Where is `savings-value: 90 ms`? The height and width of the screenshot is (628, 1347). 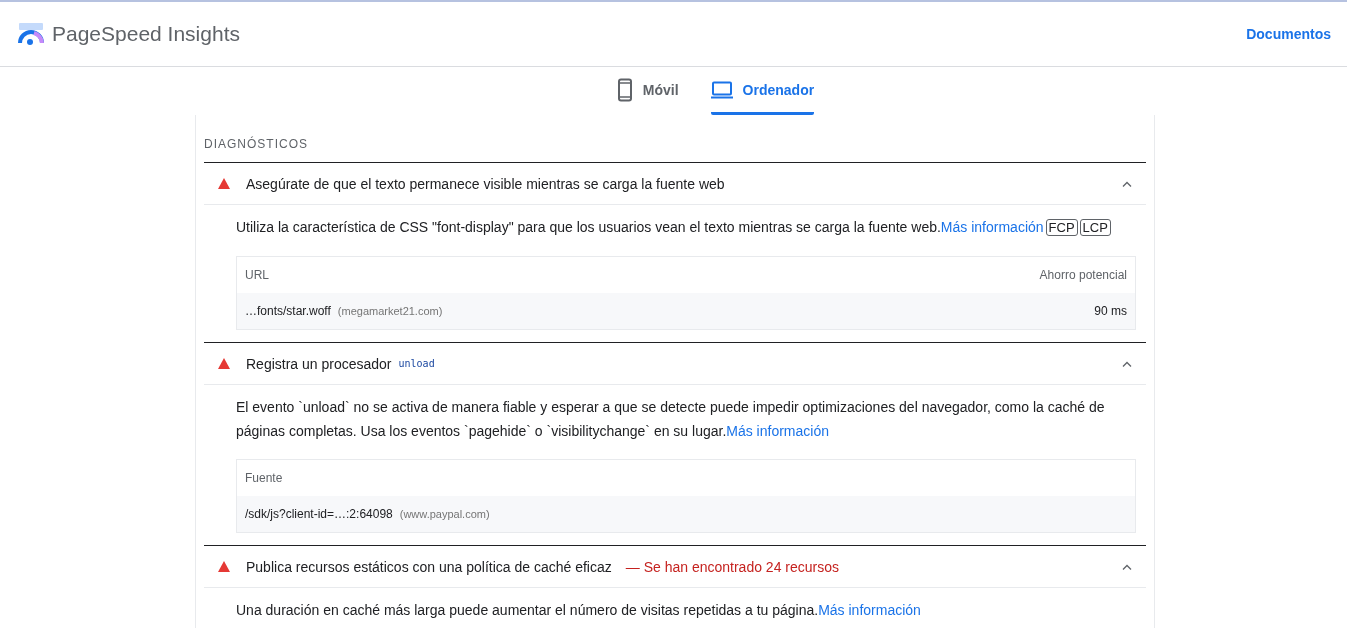 savings-value: 90 ms is located at coordinates (1110, 311).